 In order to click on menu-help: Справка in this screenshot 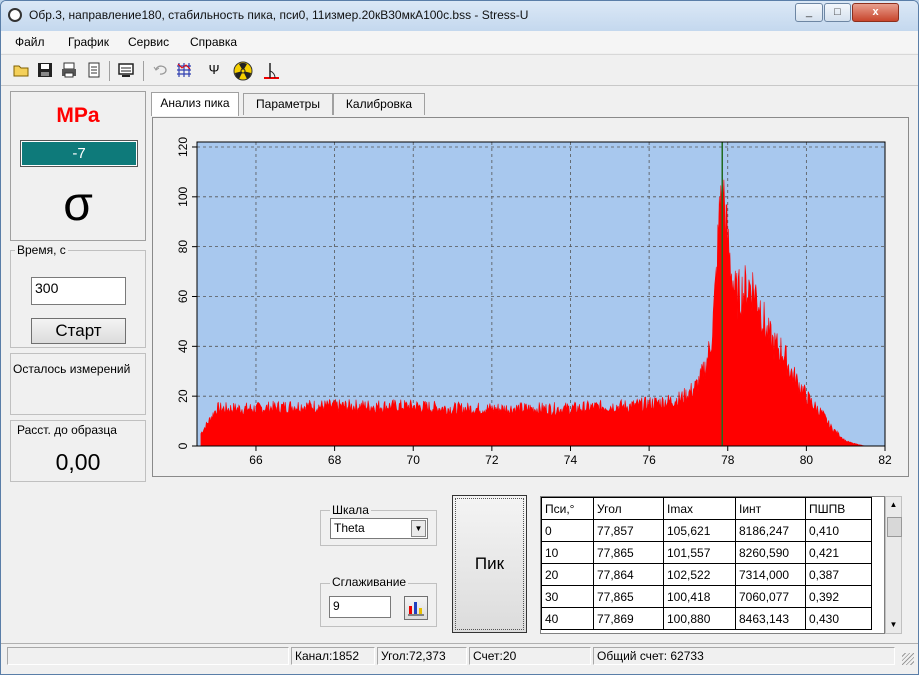, I will do `click(213, 42)`.